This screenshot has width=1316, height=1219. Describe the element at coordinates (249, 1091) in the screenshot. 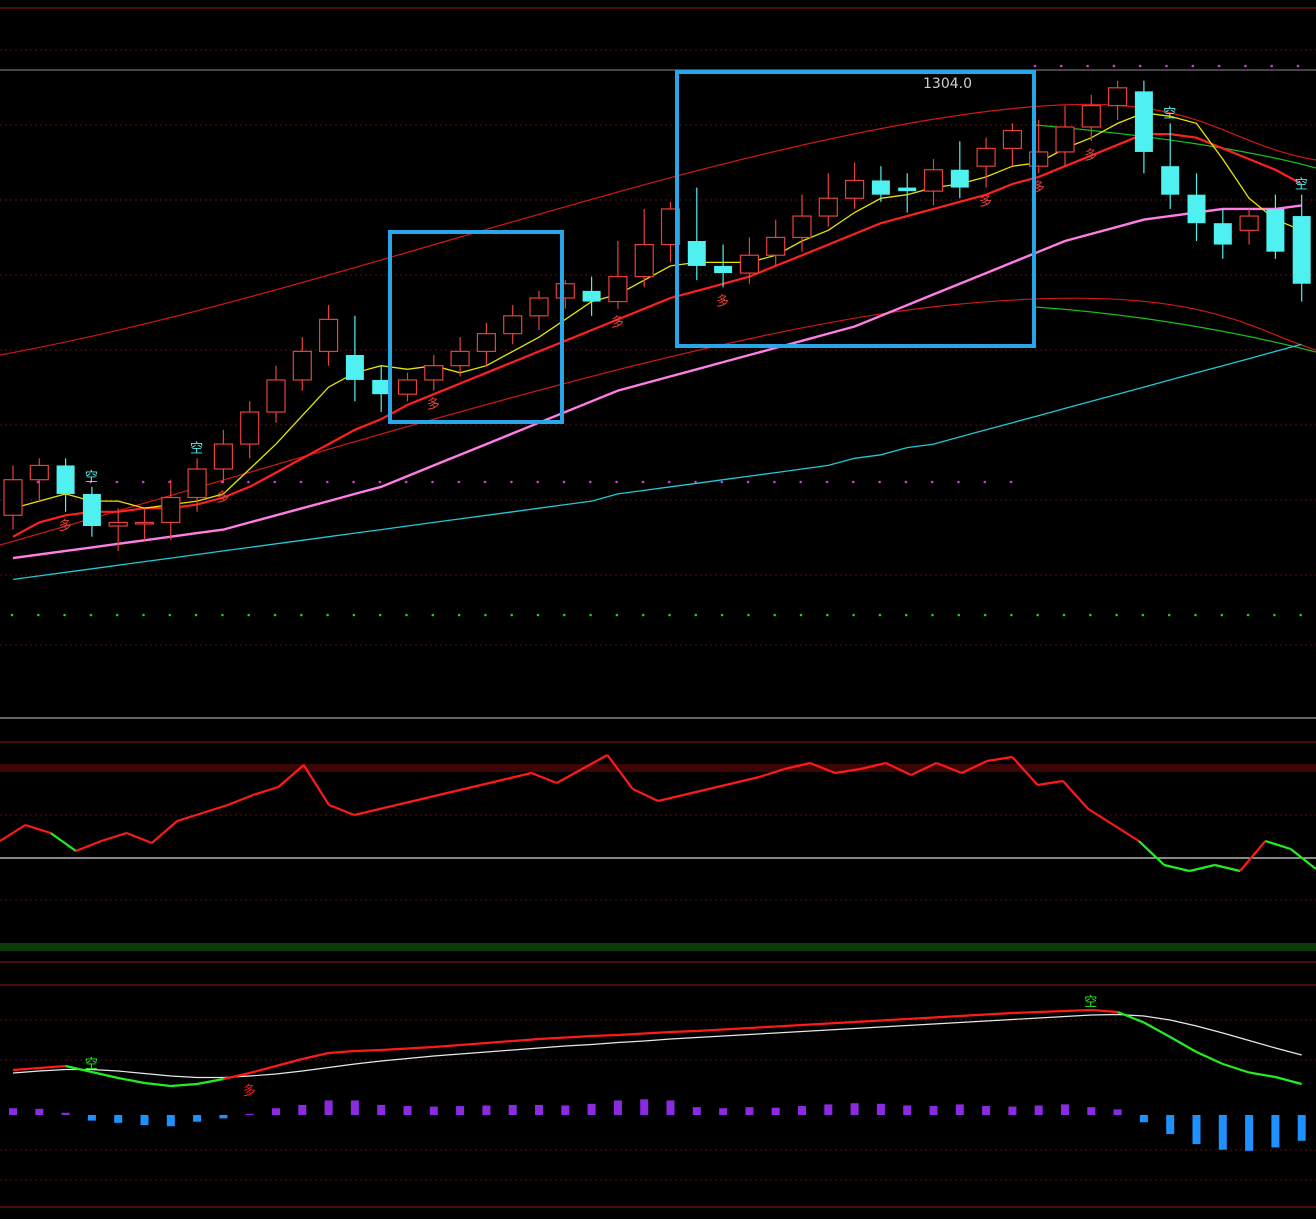

I see `macd-buy-label: 多` at that location.